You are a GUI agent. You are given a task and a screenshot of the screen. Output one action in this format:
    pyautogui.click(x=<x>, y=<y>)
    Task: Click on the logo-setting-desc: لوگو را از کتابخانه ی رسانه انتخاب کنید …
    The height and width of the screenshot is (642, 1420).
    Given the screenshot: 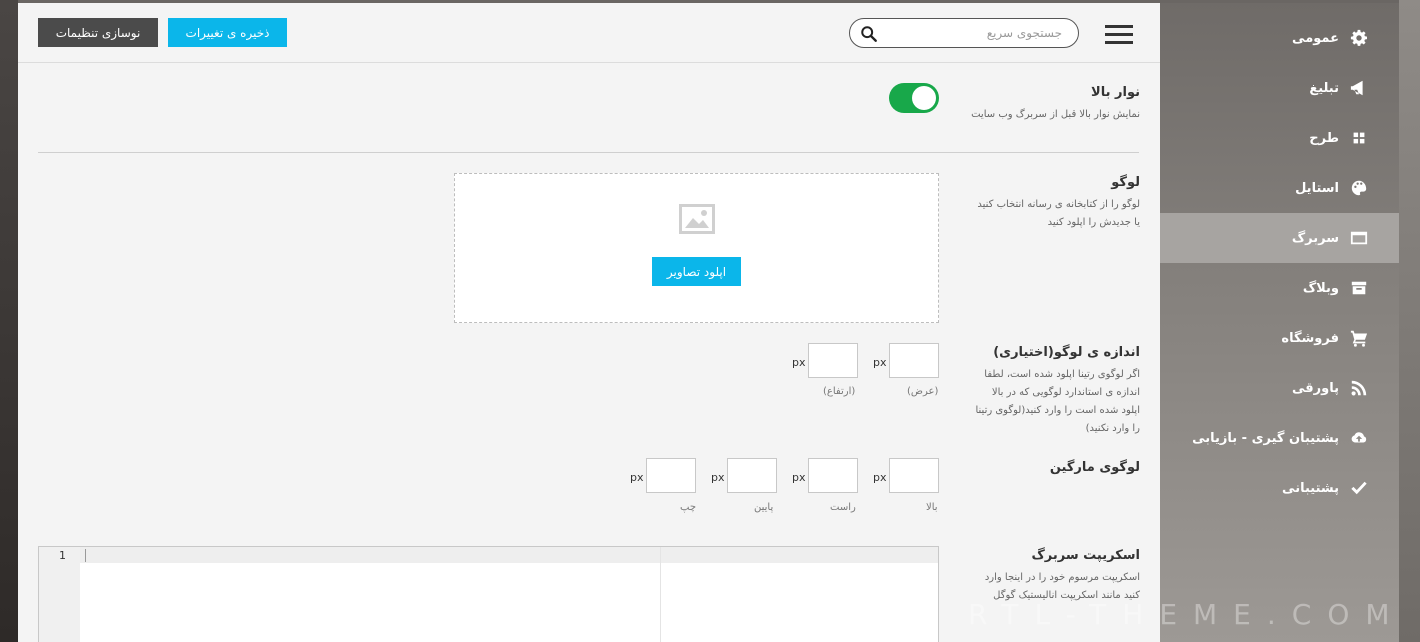 What is the action you would take?
    pyautogui.click(x=1058, y=213)
    